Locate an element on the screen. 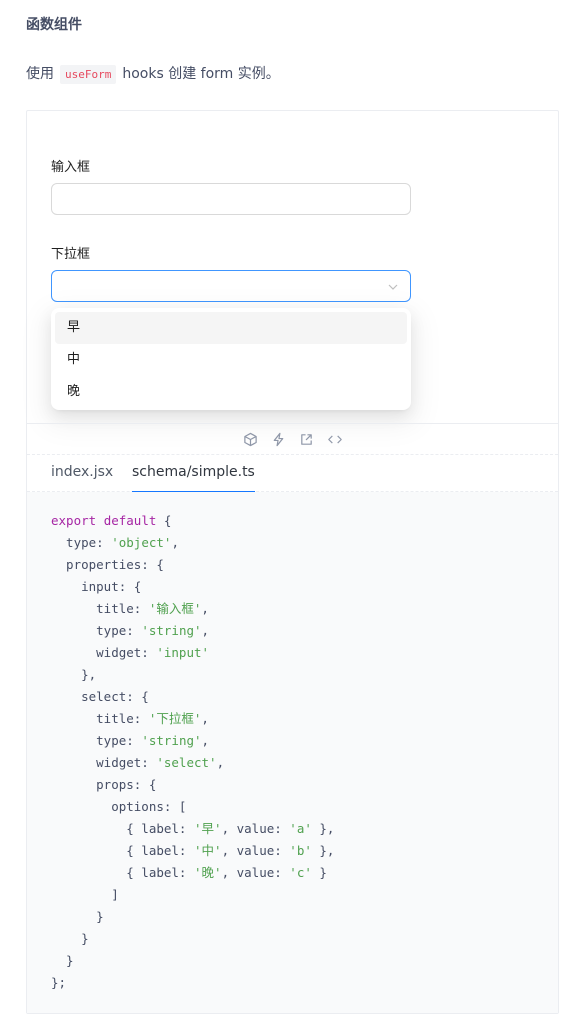  description: 使用 useForm hooks 创建 form 实例。 is located at coordinates (153, 74).